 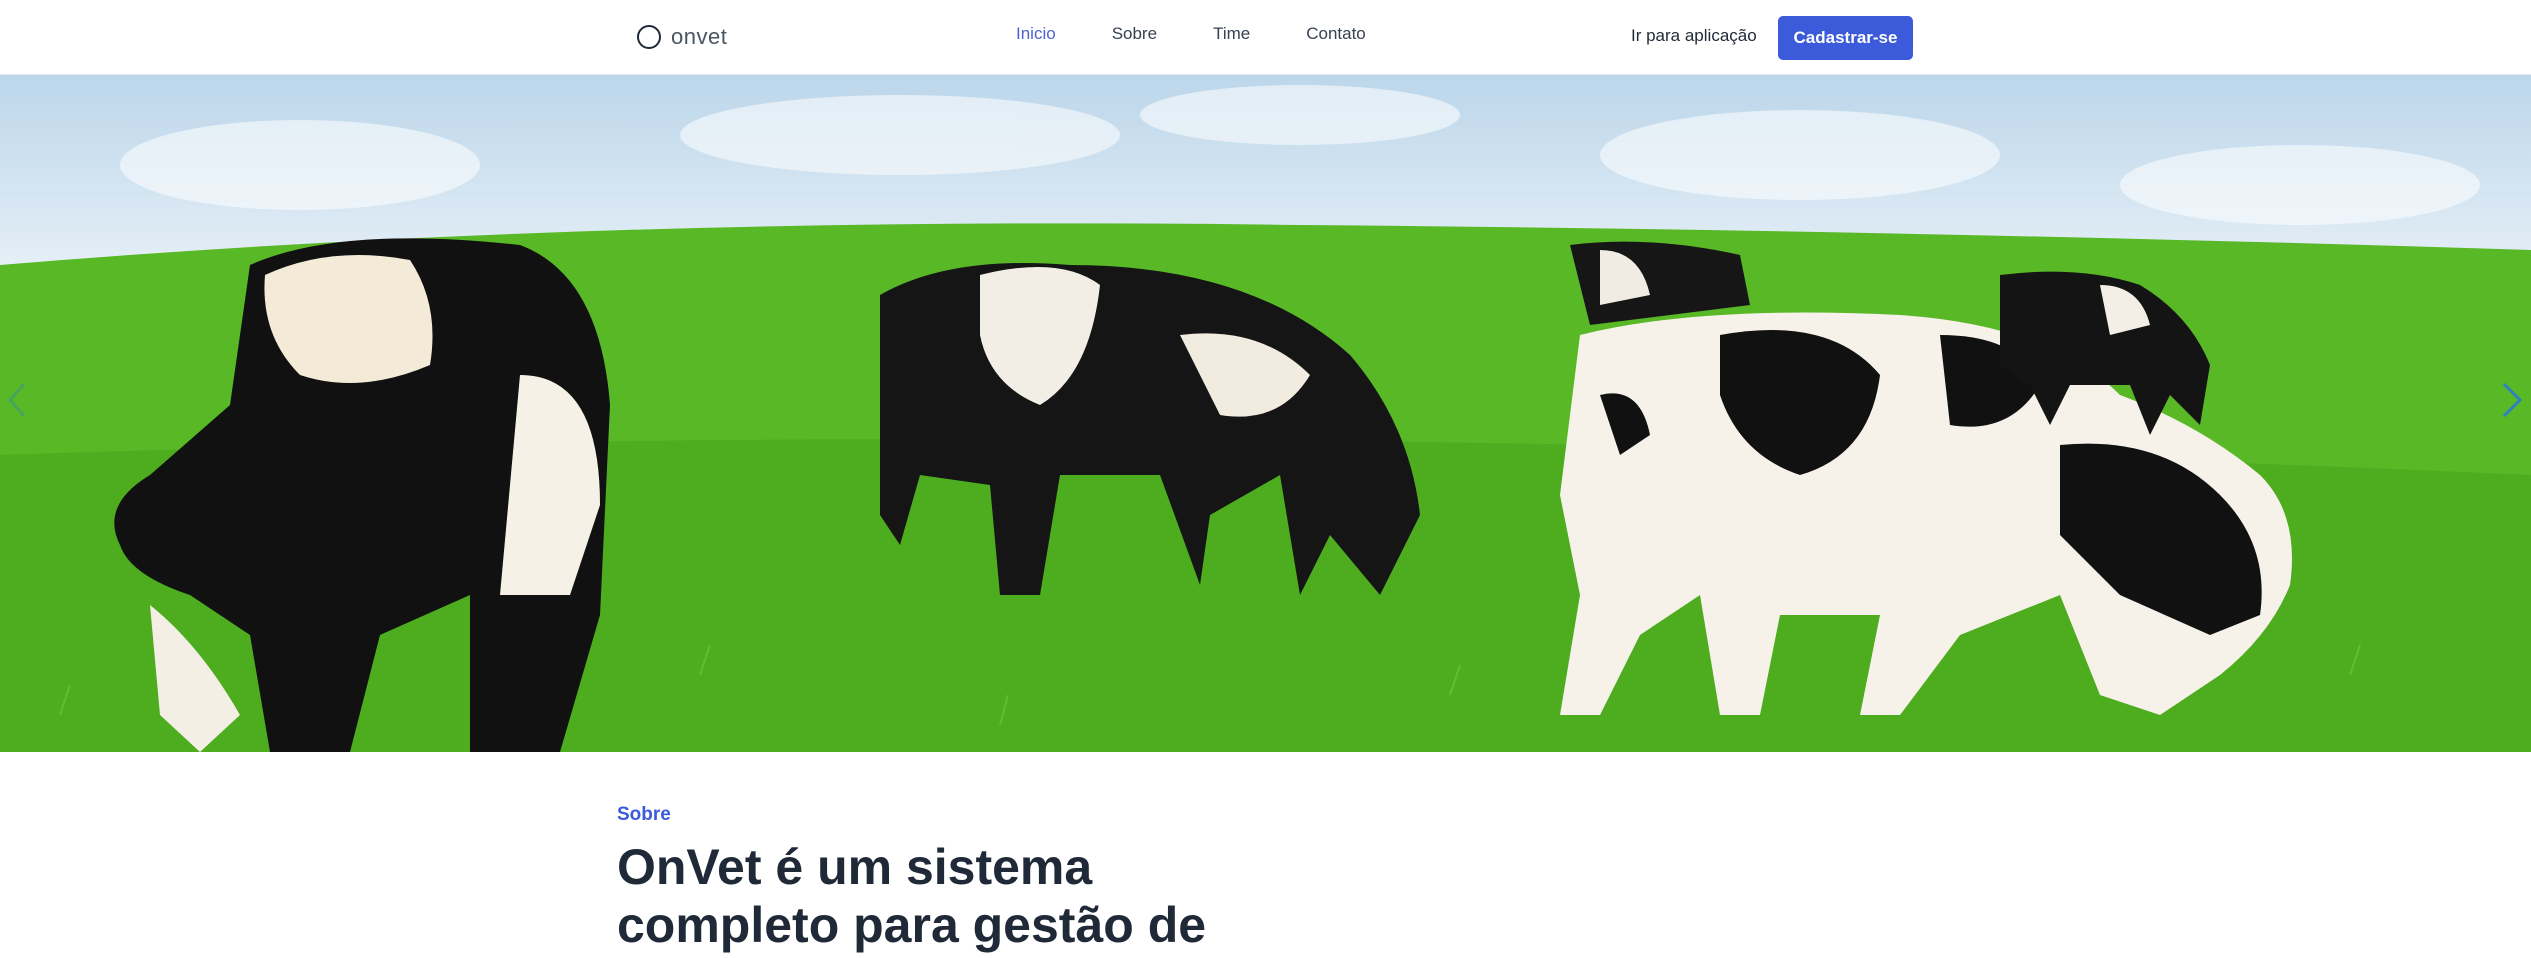 I want to click on carousel-prev-button, so click(x=19, y=400).